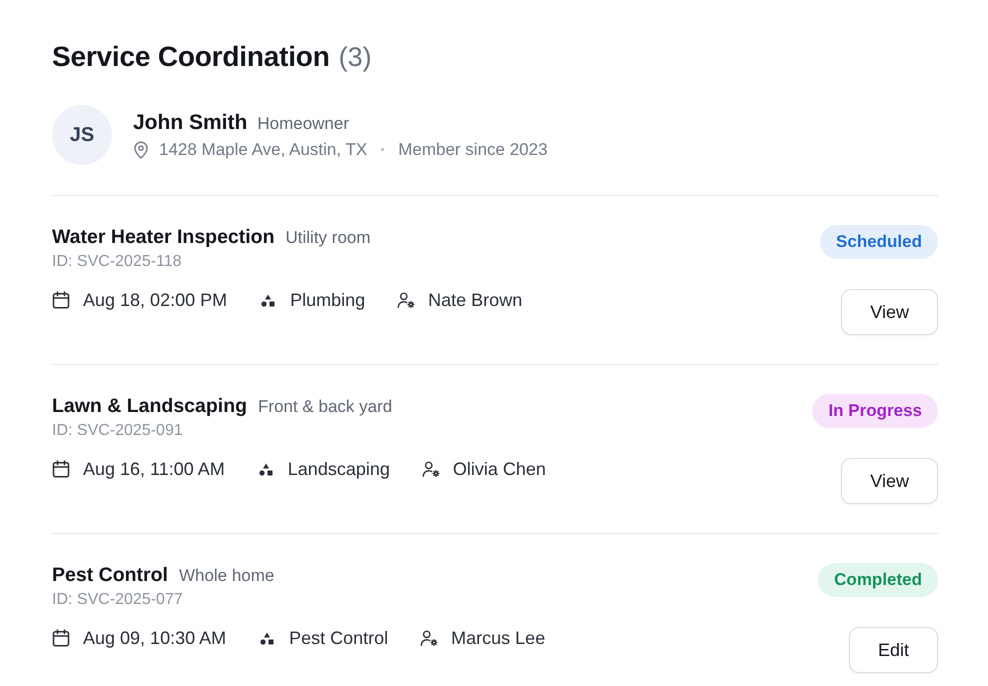 The image size is (988, 686). I want to click on page-title: Service Coordination, so click(191, 57).